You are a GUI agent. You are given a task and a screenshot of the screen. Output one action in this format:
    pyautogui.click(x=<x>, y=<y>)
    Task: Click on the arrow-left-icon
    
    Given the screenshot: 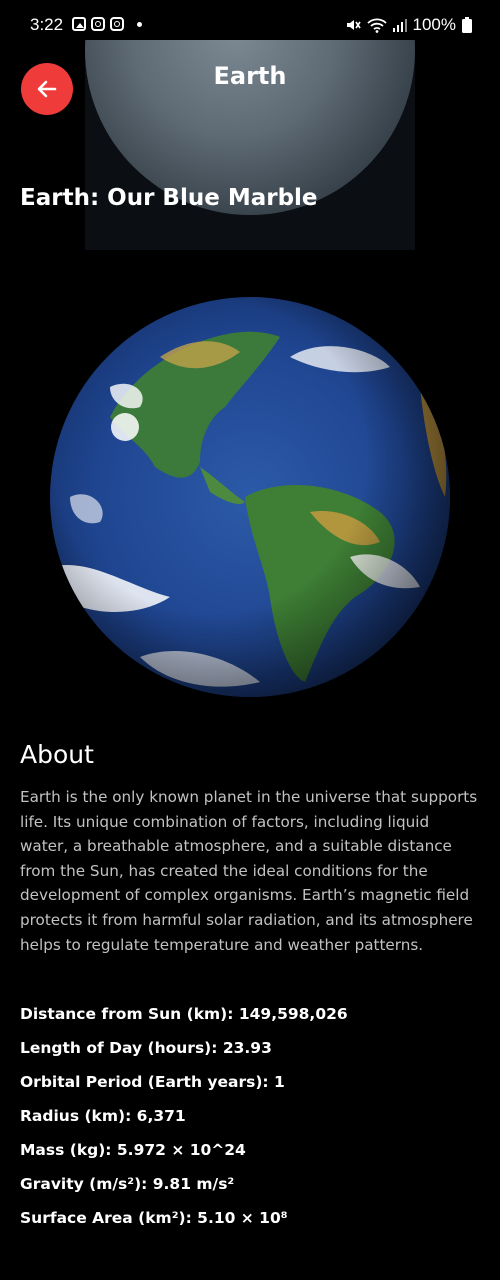 What is the action you would take?
    pyautogui.click(x=47, y=89)
    